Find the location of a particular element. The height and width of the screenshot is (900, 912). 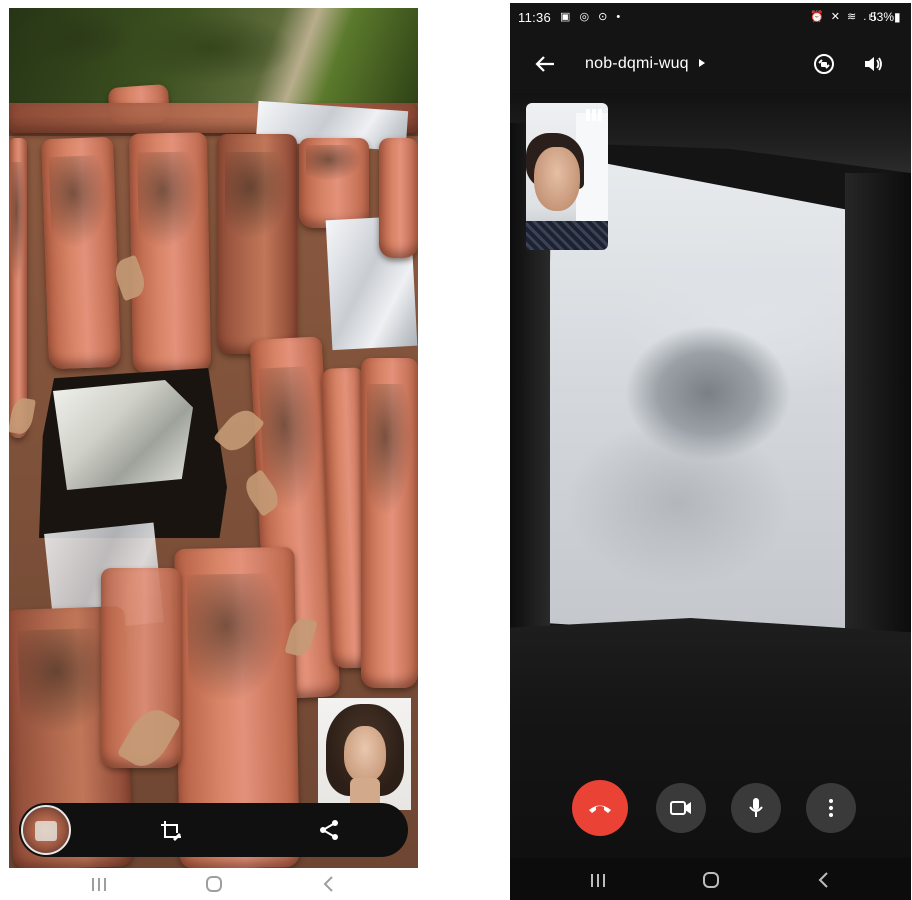

more-options-button is located at coordinates (831, 808).